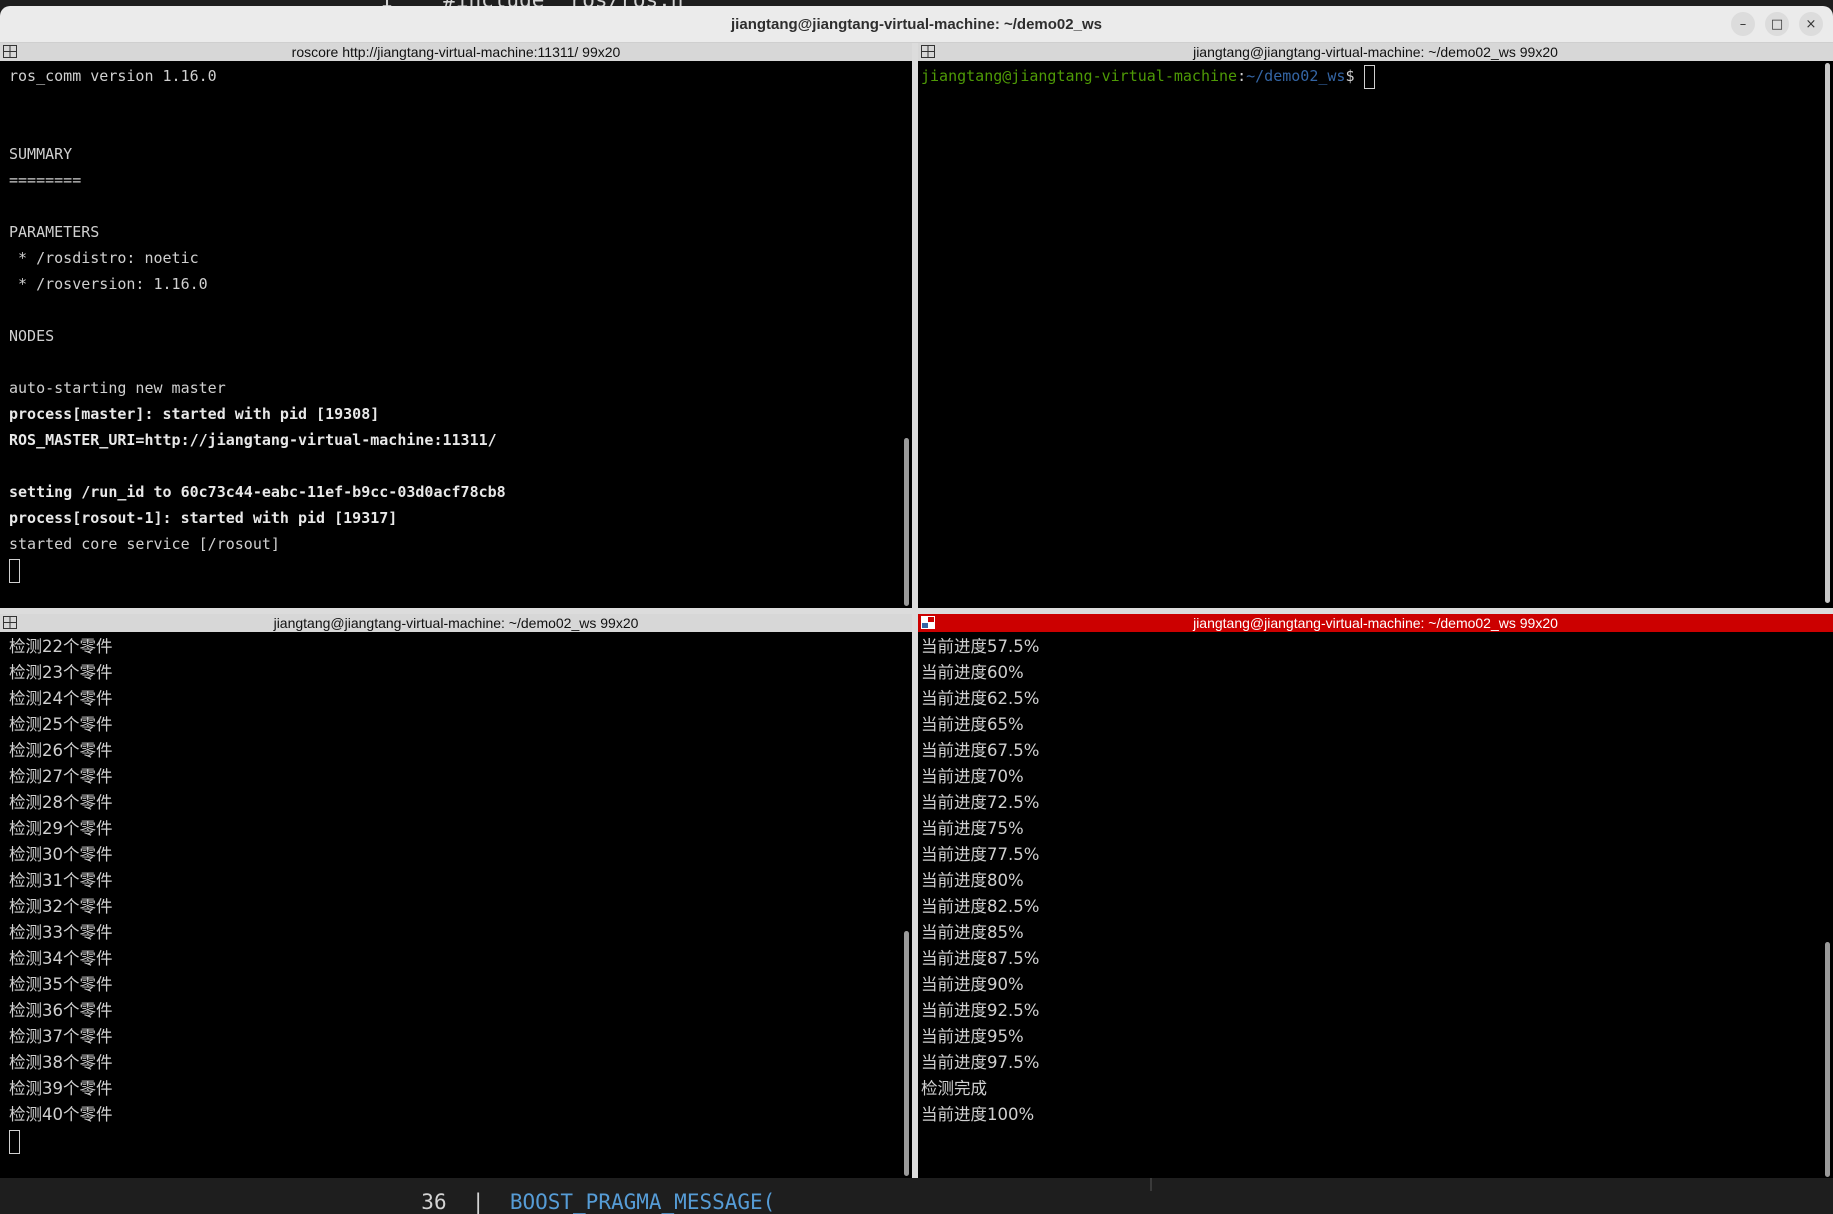 Image resolution: width=1833 pixels, height=1214 pixels. I want to click on terminal-line: 当前进度80%, so click(972, 880).